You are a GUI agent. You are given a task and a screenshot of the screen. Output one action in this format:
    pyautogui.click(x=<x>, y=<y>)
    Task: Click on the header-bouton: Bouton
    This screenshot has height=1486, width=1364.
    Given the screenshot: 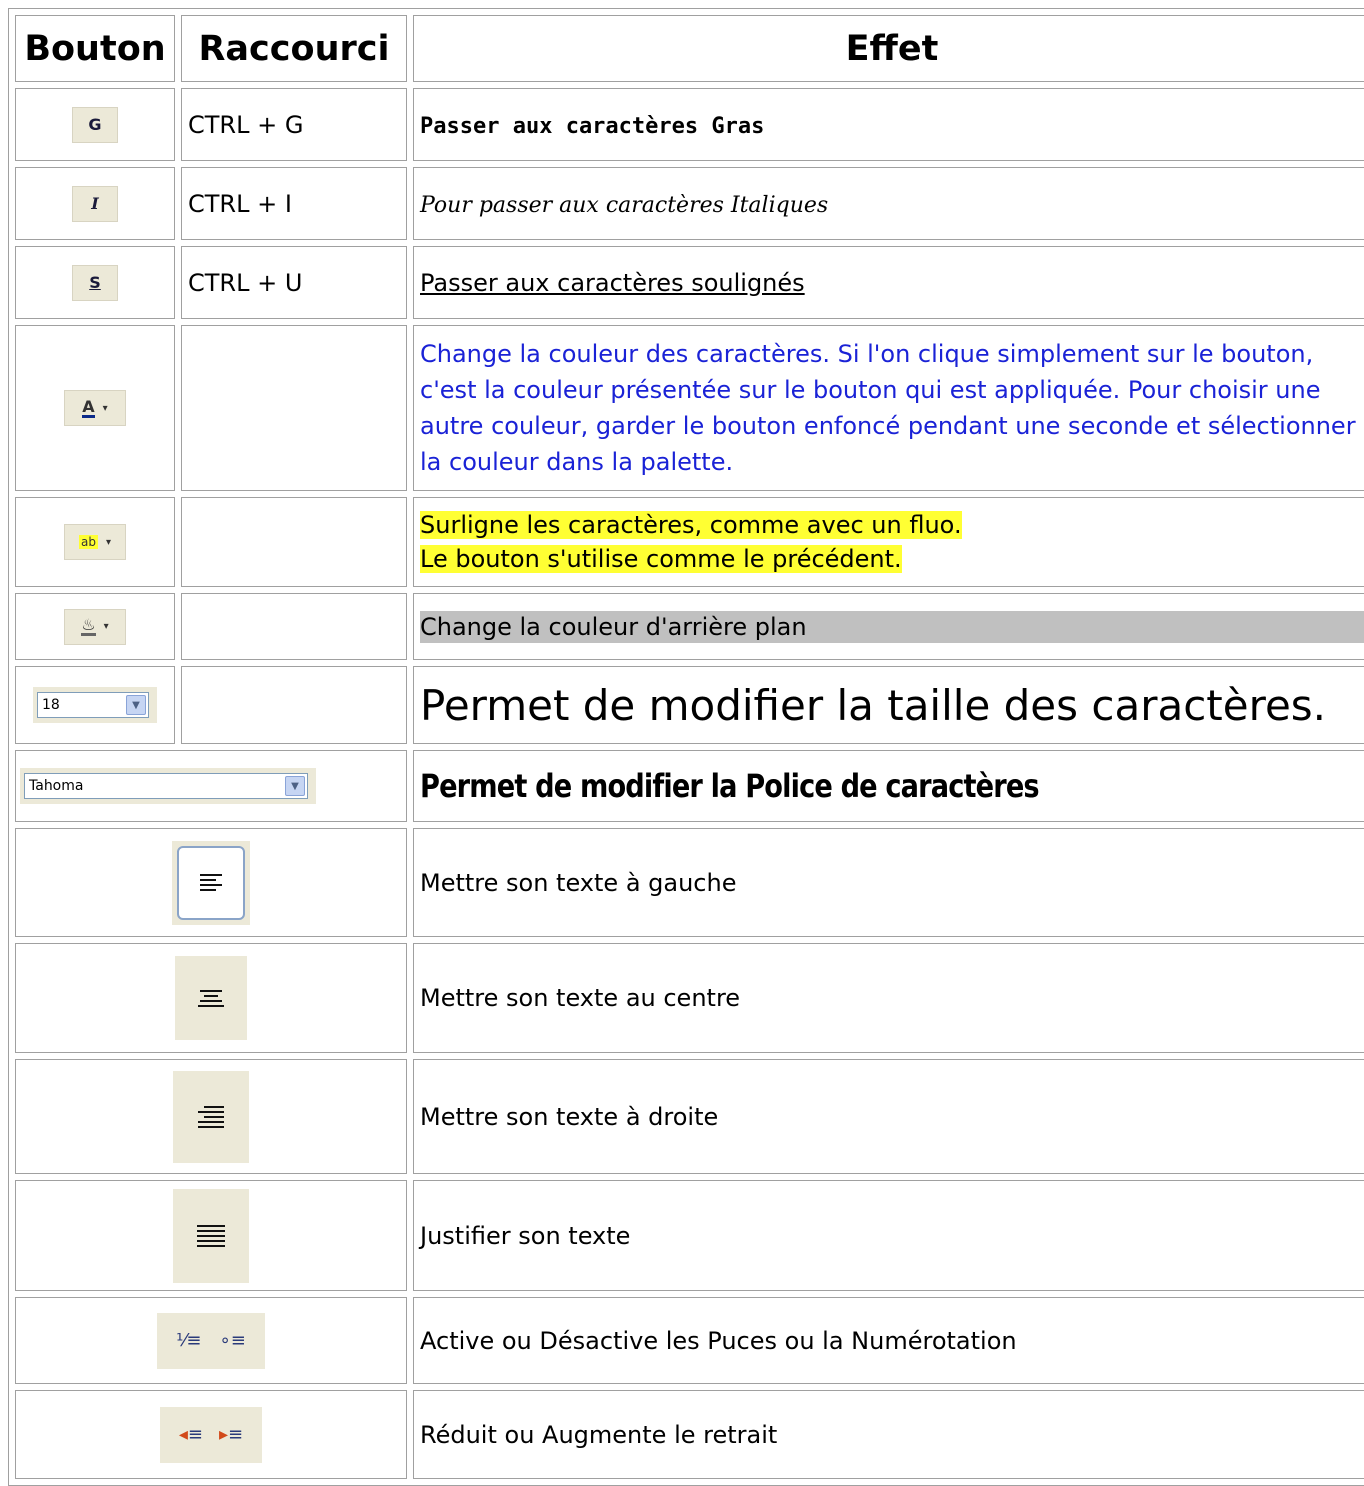 What is the action you would take?
    pyautogui.click(x=95, y=48)
    